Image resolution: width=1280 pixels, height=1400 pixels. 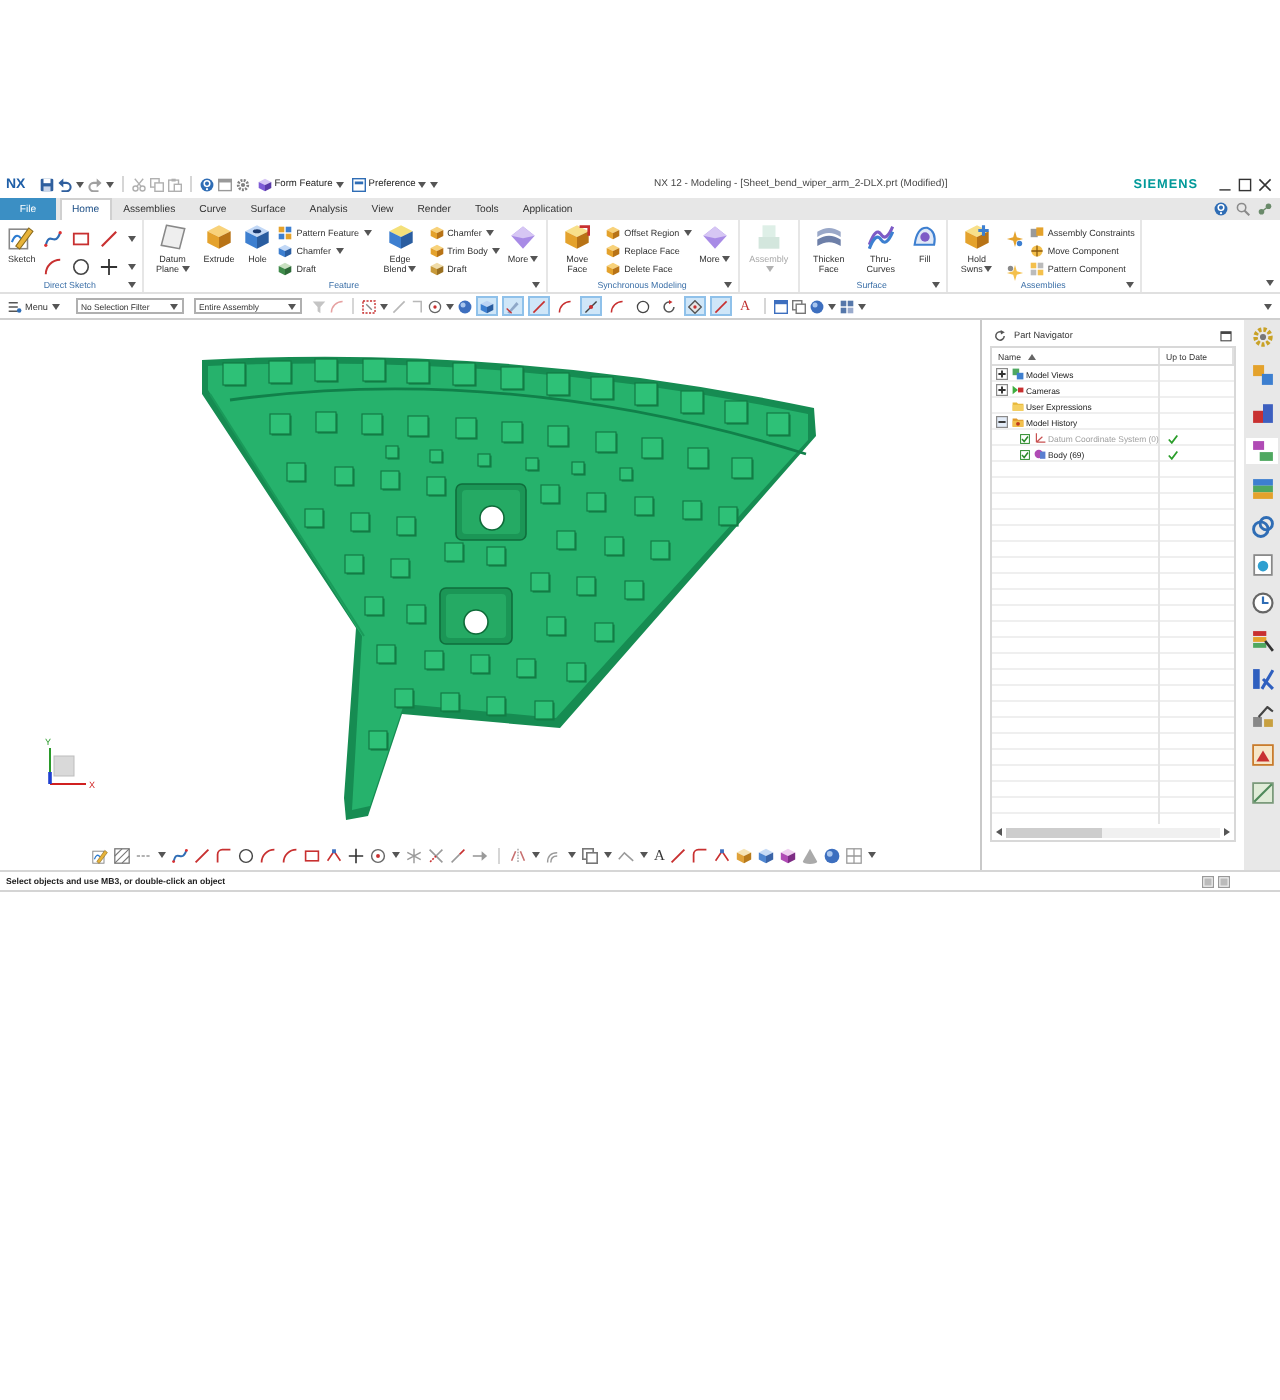 What do you see at coordinates (1265, 209) in the screenshot?
I see `network-icon` at bounding box center [1265, 209].